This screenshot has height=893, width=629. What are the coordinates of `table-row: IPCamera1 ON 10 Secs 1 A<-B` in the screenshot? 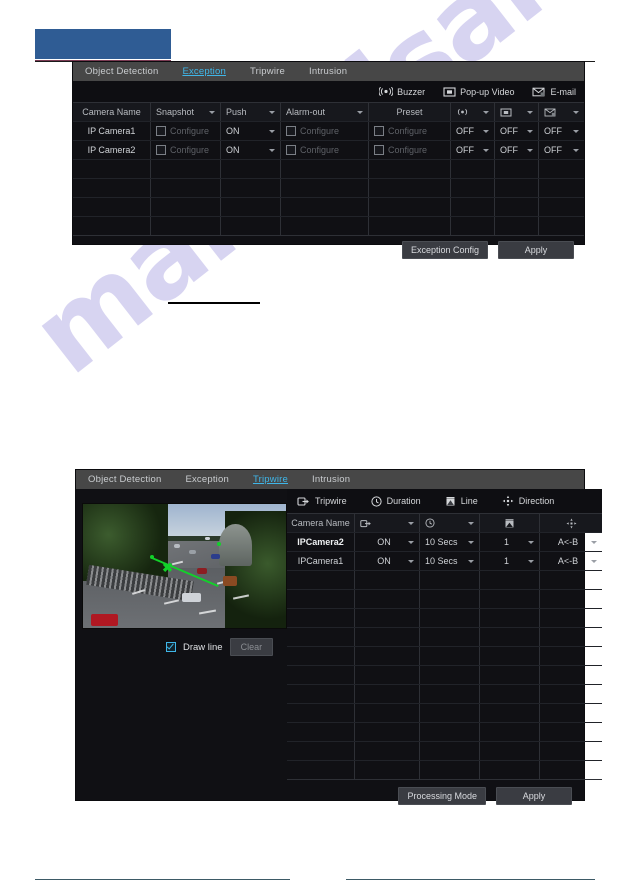 It's located at (444, 561).